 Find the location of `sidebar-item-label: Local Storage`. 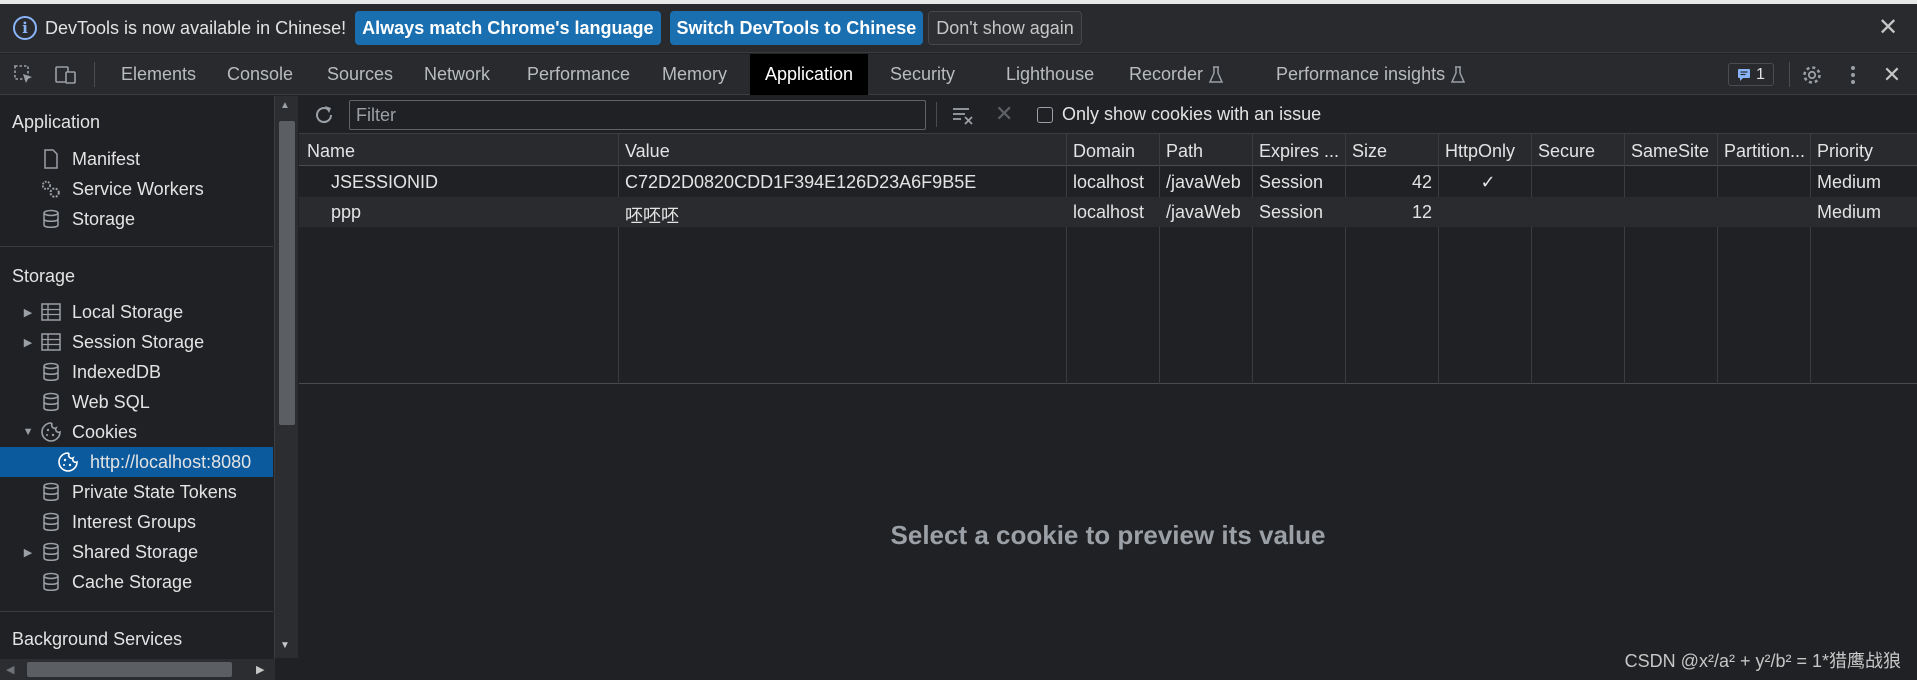

sidebar-item-label: Local Storage is located at coordinates (128, 311).